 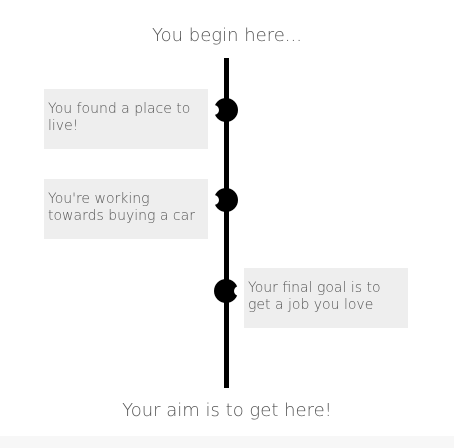 What do you see at coordinates (214, 110) in the screenshot?
I see `milestone-marker-1-notch` at bounding box center [214, 110].